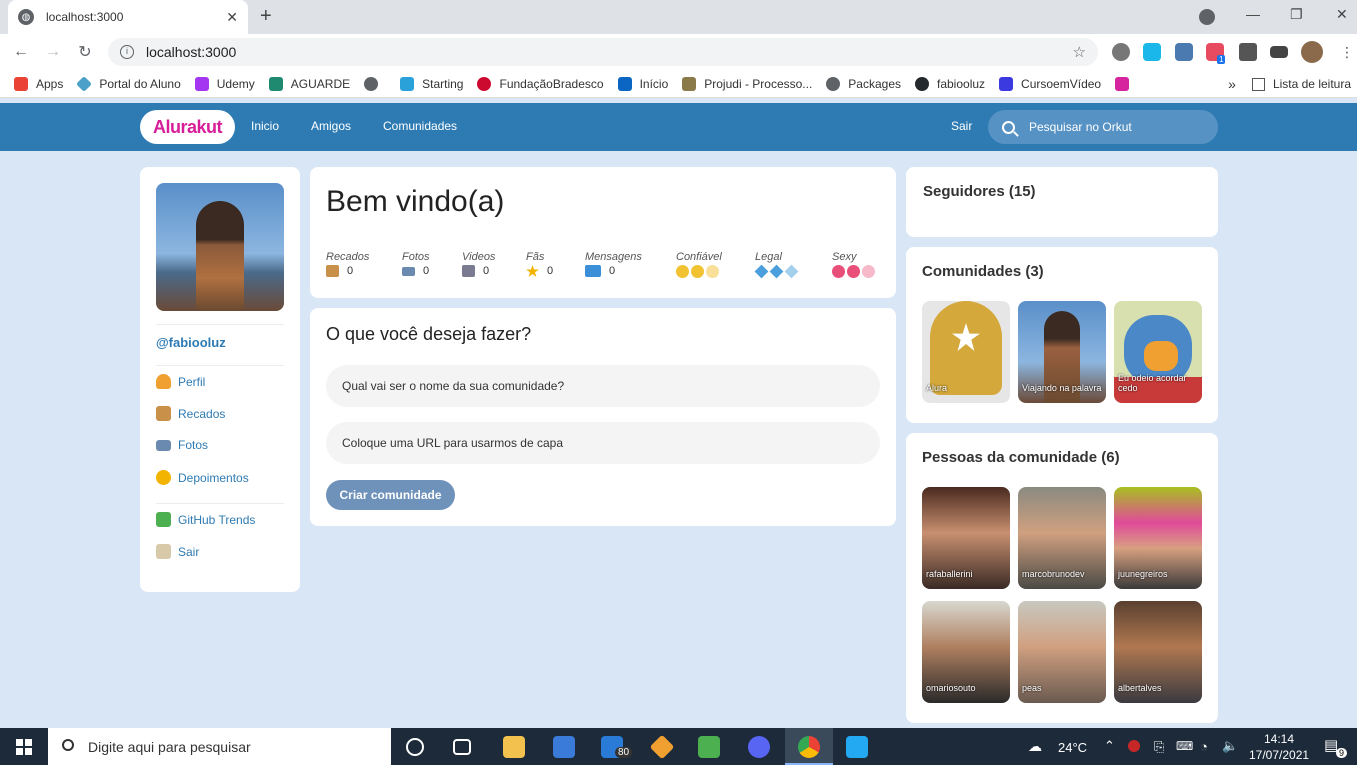 The height and width of the screenshot is (765, 1357). Describe the element at coordinates (551, 83) in the screenshot. I see `bookmark-label: FundaçãoBradesco` at that location.